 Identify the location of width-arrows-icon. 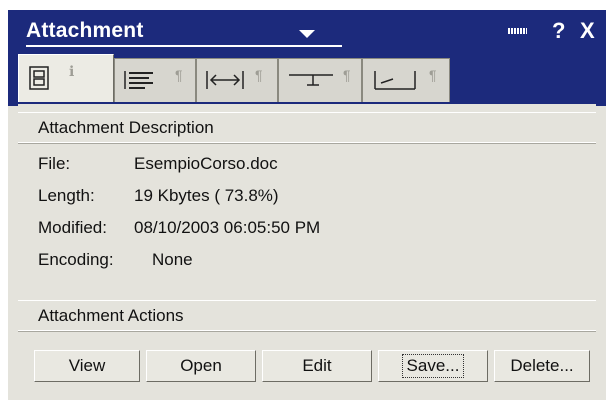
(225, 80).